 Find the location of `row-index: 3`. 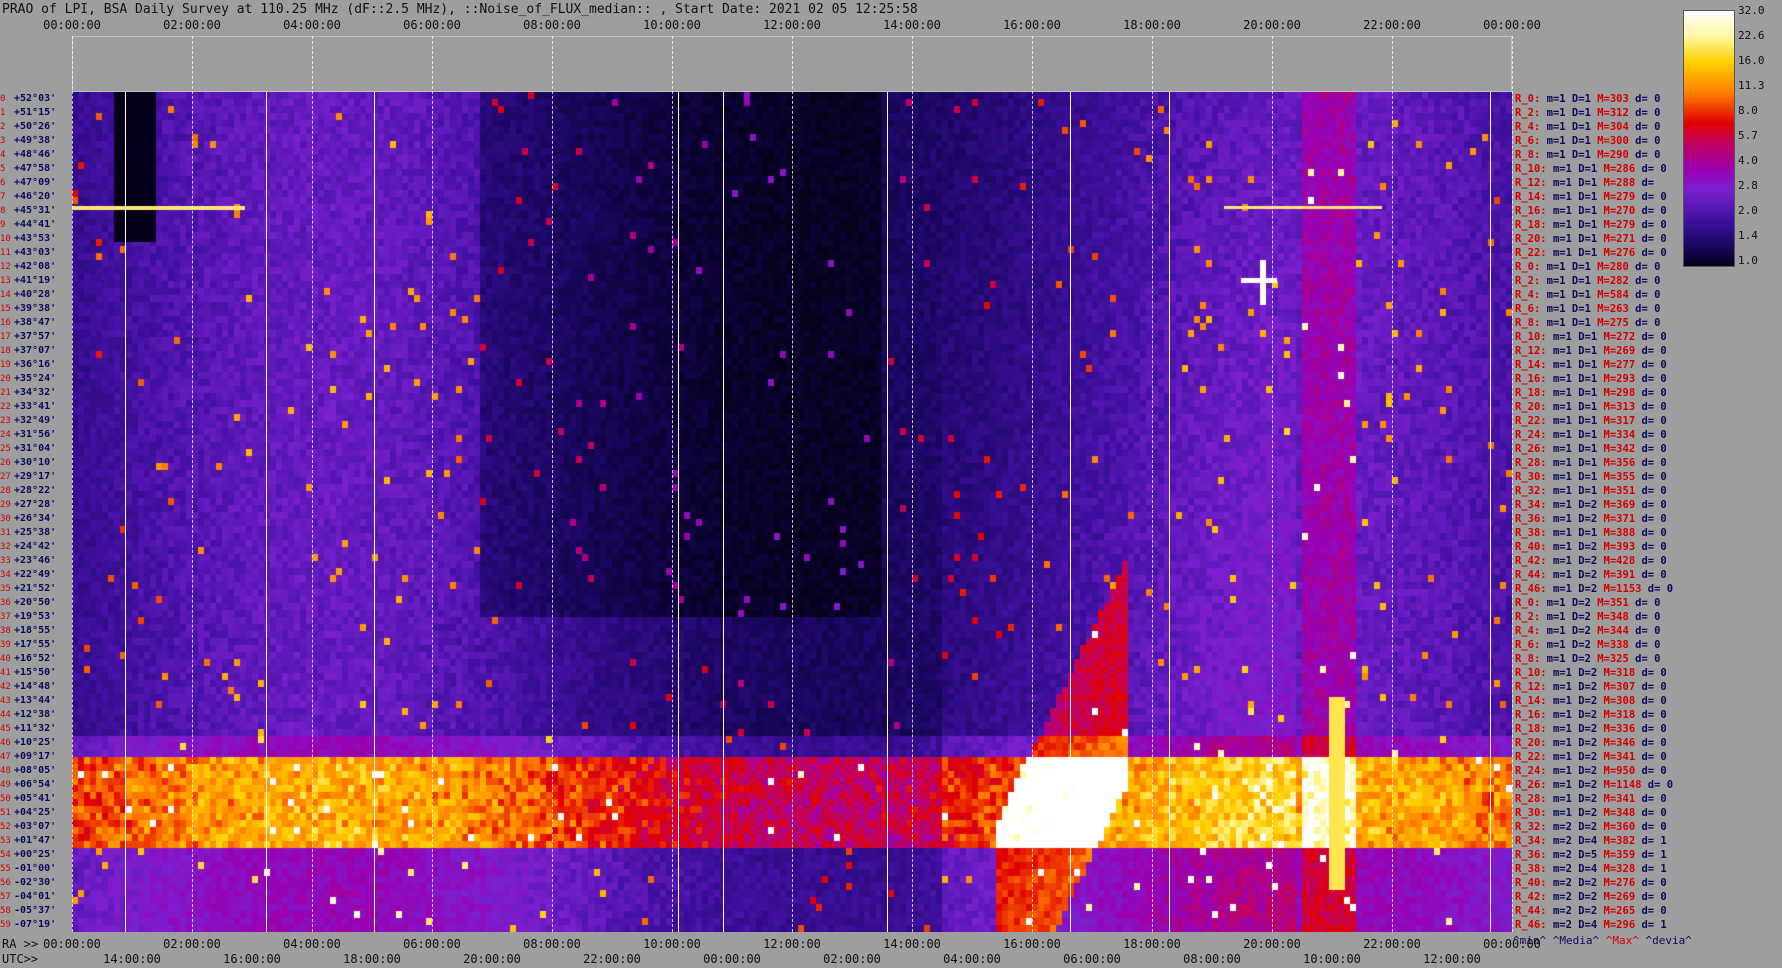

row-index: 3 is located at coordinates (3, 141).